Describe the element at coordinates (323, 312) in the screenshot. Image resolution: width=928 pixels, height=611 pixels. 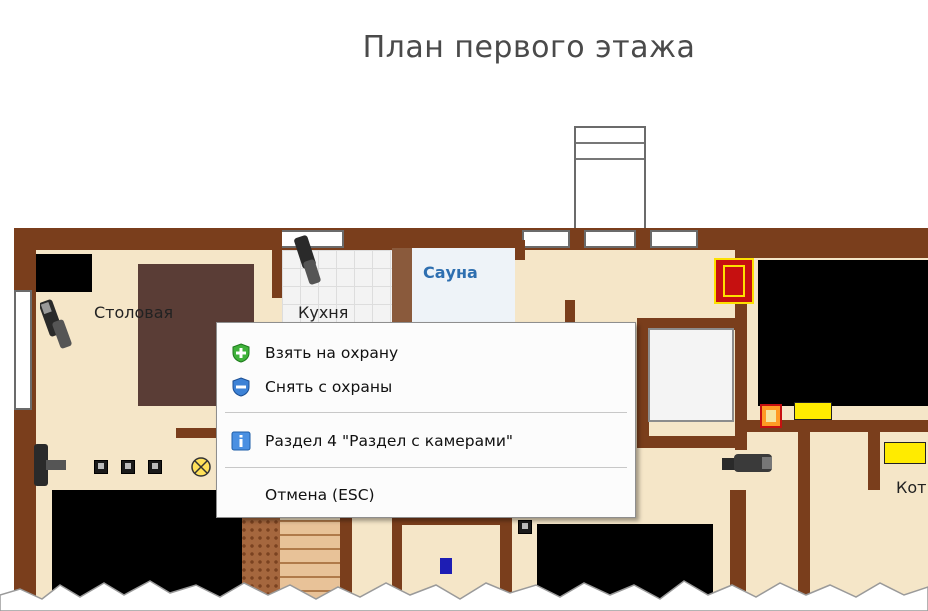
I see `room-label-kitchen: Кухня` at that location.